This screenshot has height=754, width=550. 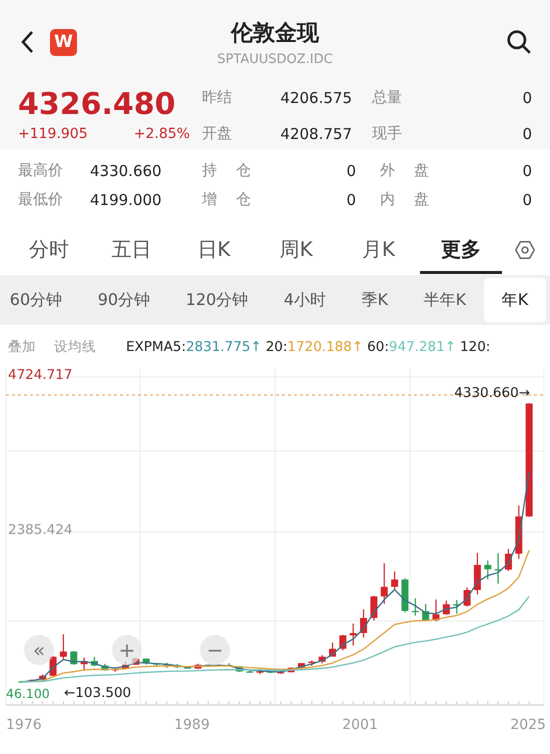 I want to click on page-title: 伦敦金现, so click(x=275, y=34).